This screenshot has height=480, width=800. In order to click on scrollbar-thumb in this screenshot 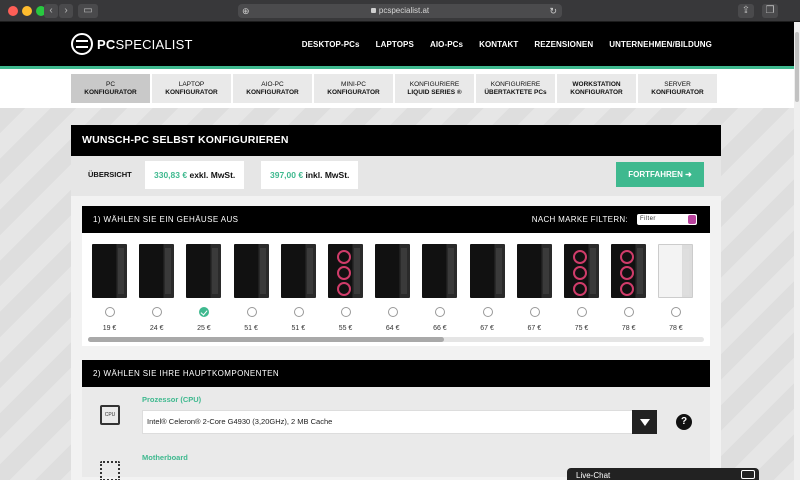, I will do `click(266, 339)`.